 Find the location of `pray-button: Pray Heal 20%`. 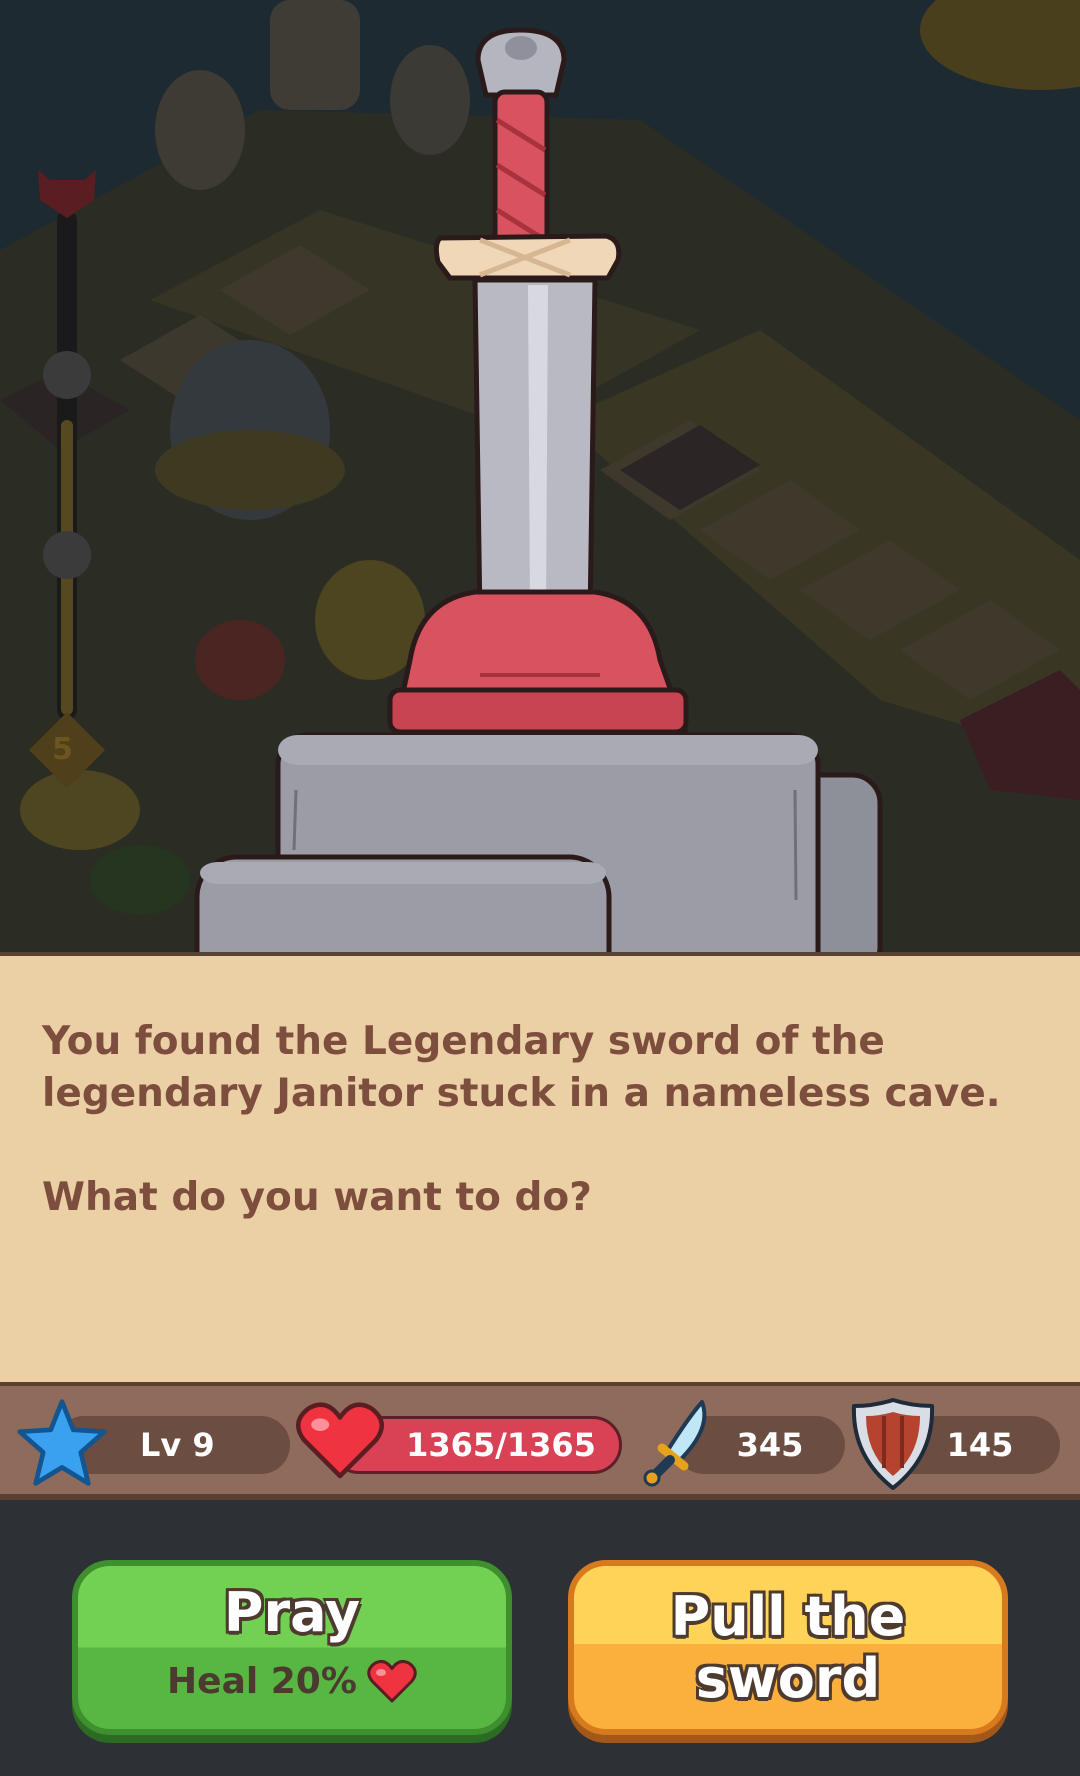

pray-button: Pray Heal 20% is located at coordinates (292, 1647).